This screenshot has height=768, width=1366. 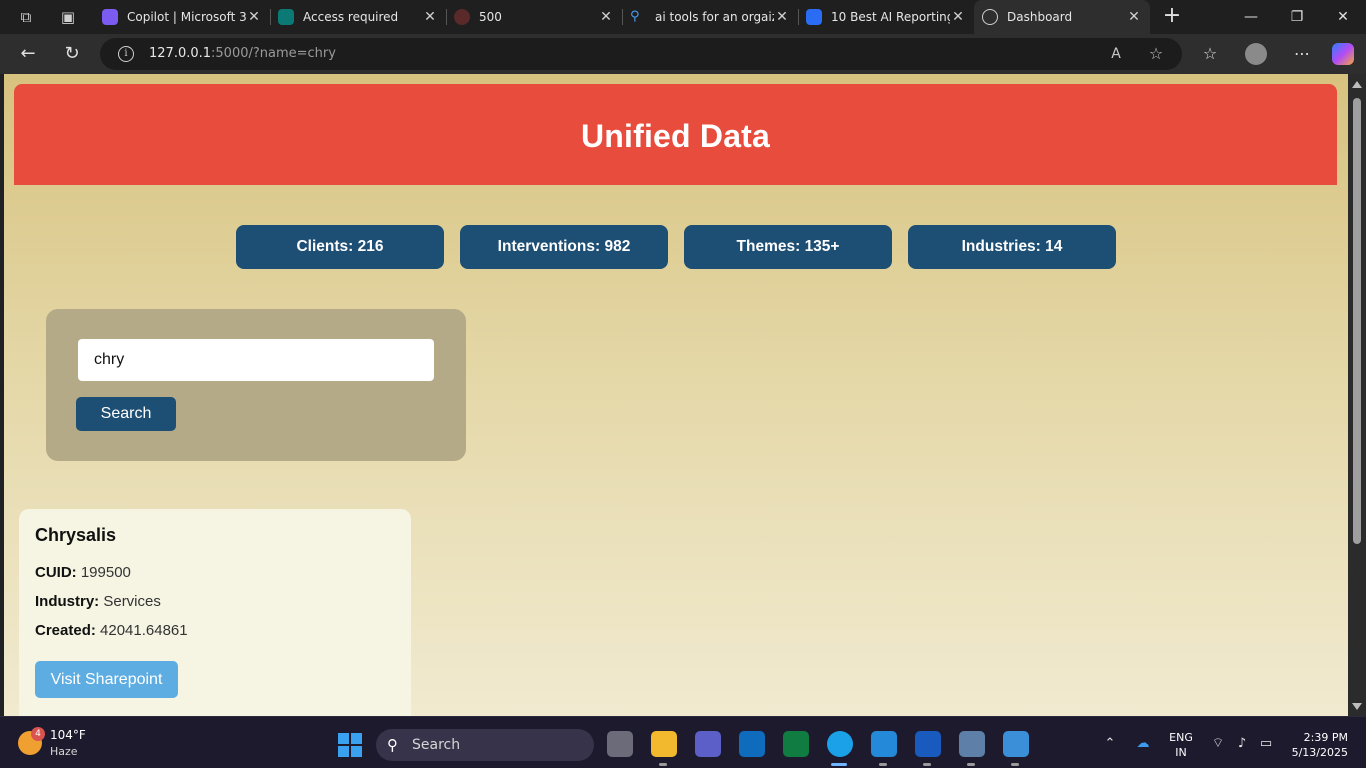 I want to click on error-favicon-icon, so click(x=462, y=17).